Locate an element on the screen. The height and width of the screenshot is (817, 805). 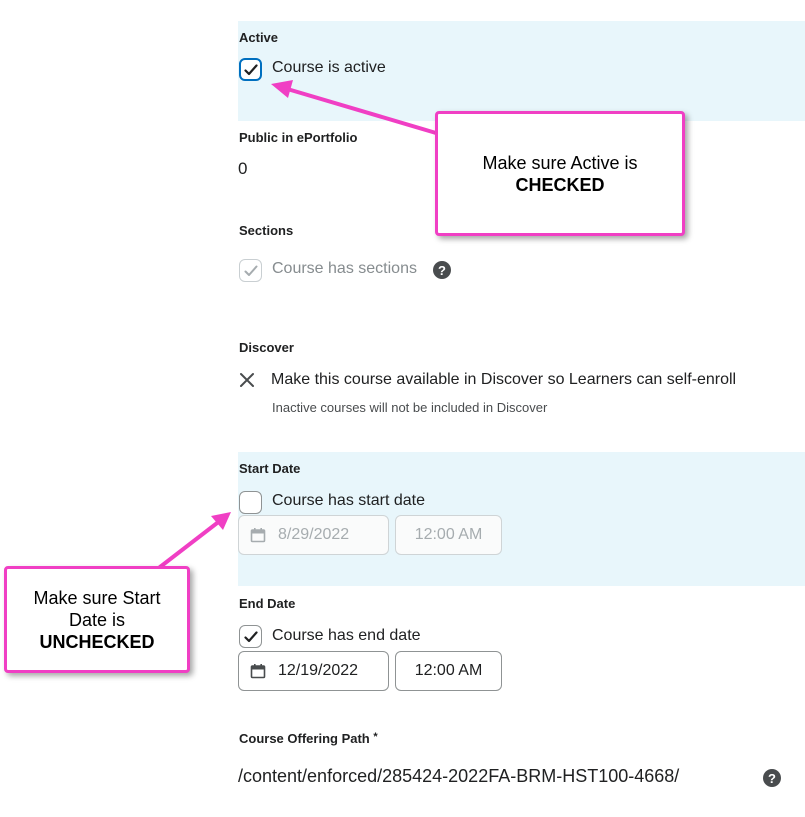
start-callout-line3: UNCHECKED is located at coordinates (97, 641).